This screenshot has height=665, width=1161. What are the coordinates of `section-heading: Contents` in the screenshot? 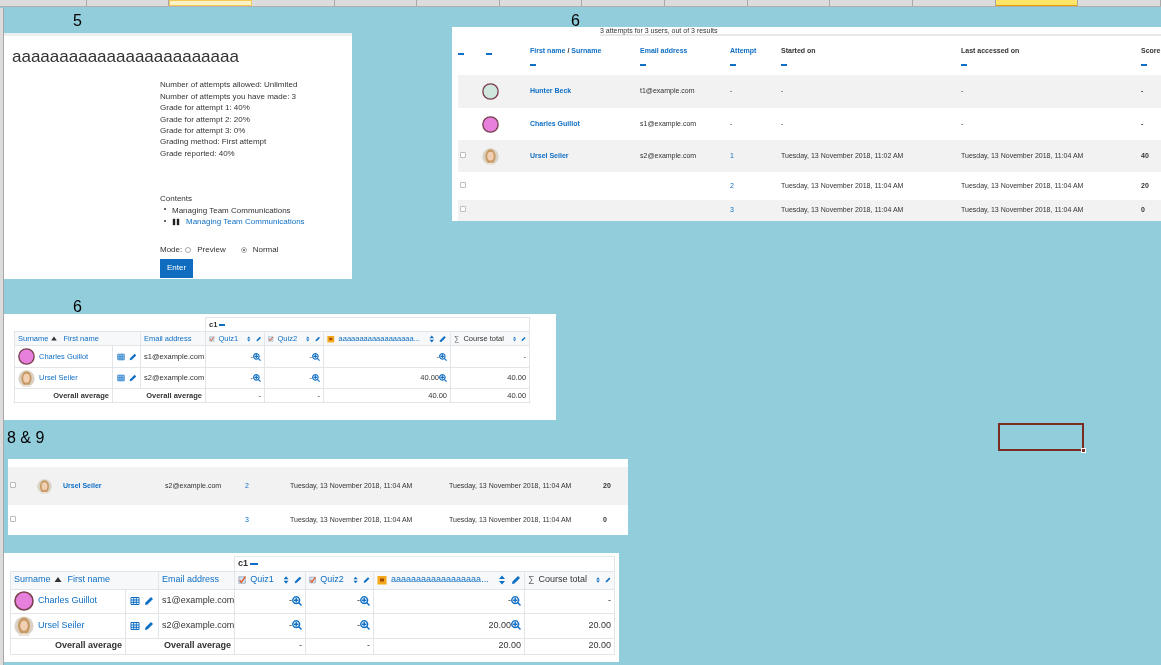 It's located at (177, 199).